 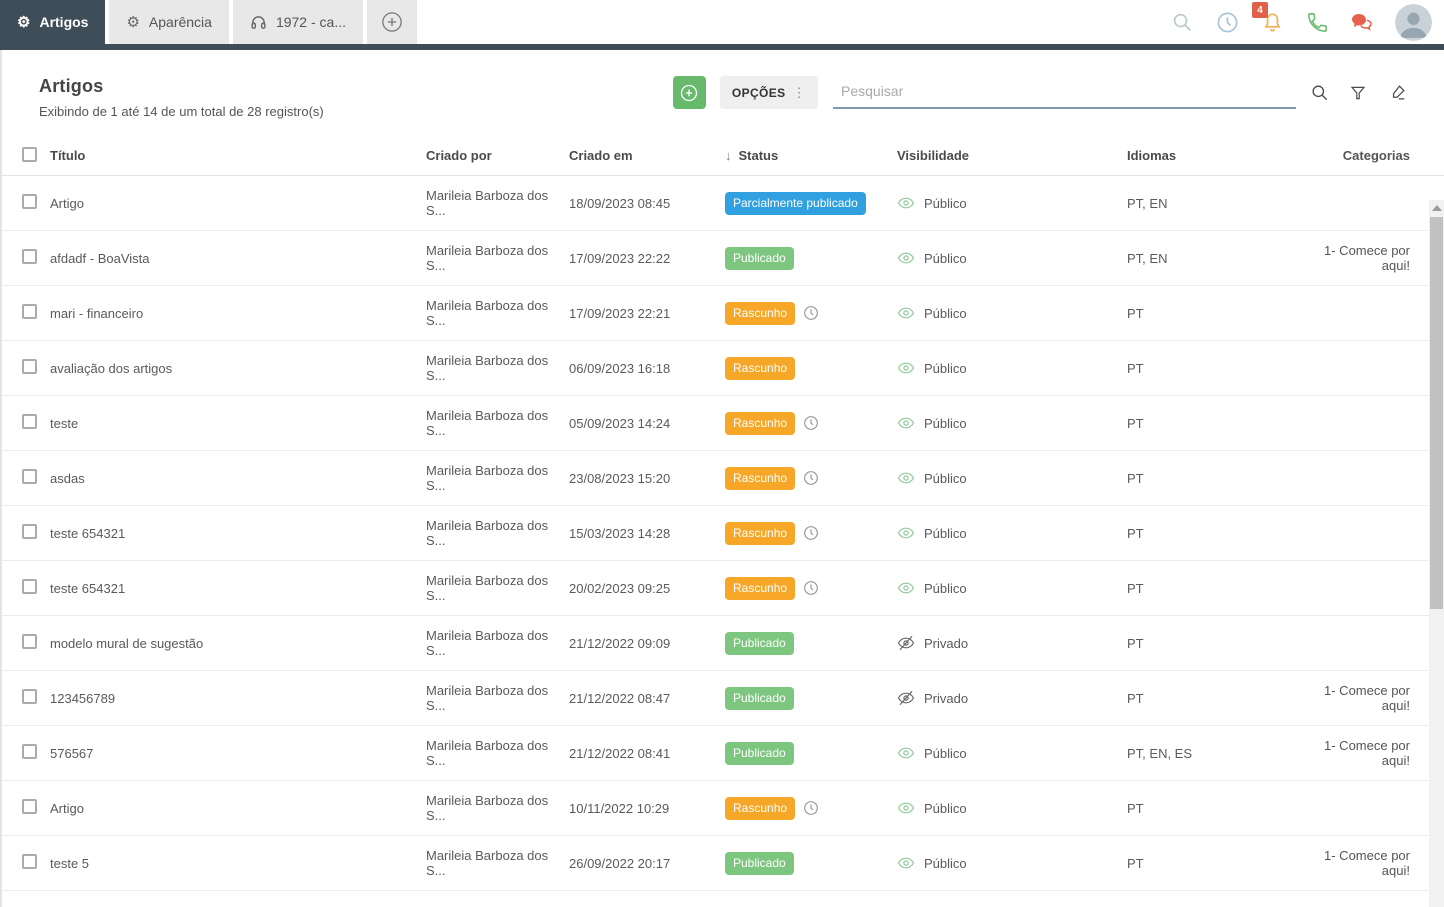 I want to click on filter-icon, so click(x=1358, y=93).